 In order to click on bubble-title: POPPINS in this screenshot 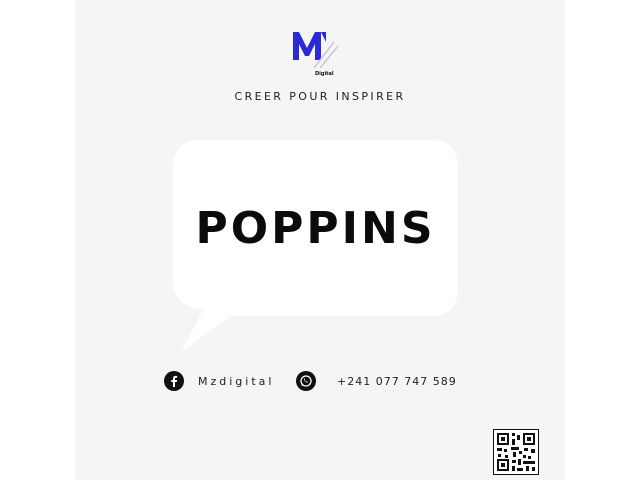, I will do `click(315, 228)`.